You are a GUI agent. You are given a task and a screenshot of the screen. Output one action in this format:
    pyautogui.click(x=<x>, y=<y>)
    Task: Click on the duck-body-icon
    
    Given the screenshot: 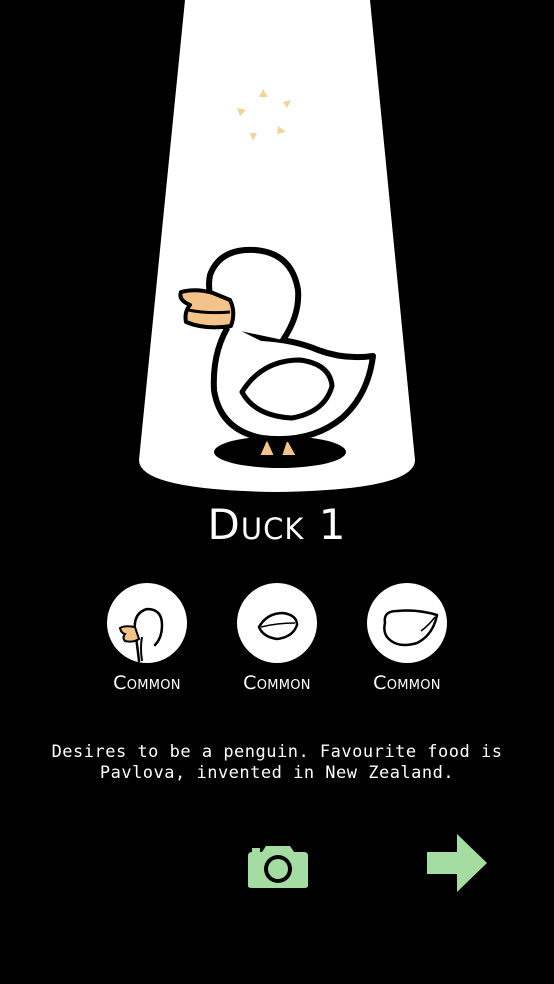 What is the action you would take?
    pyautogui.click(x=411, y=628)
    